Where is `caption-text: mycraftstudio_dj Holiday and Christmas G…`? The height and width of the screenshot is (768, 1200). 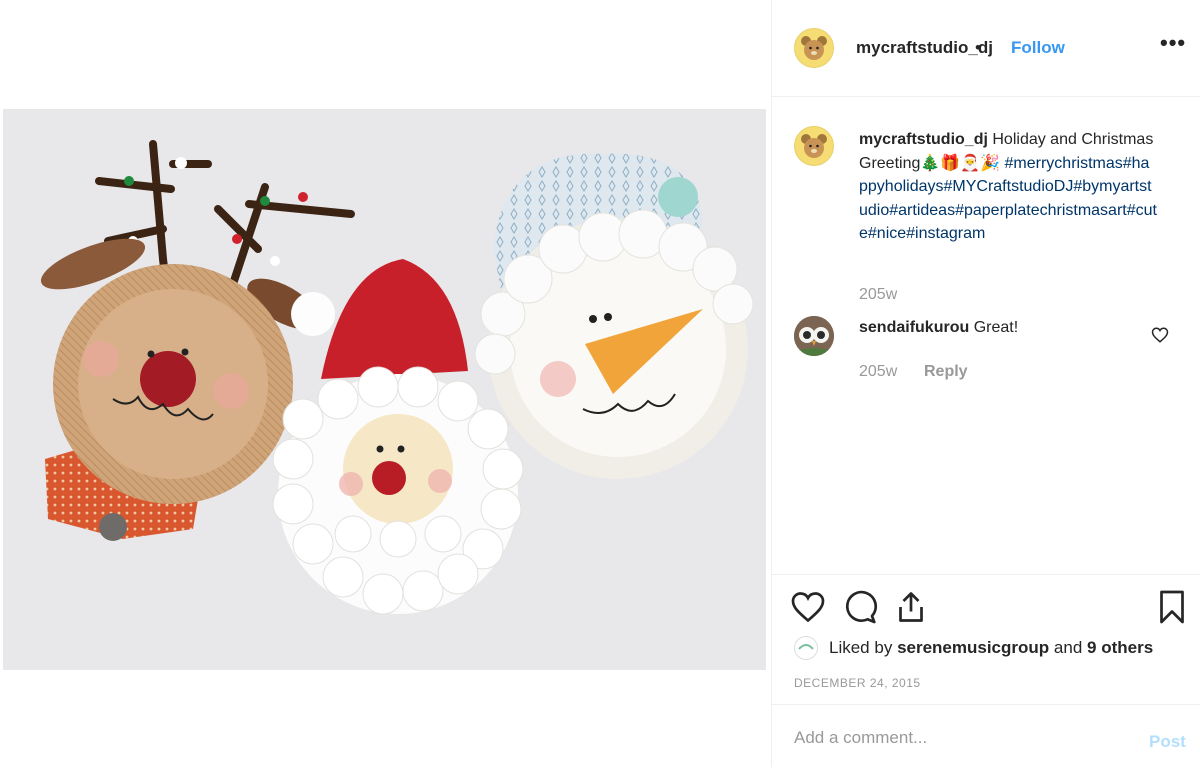
caption-text: mycraftstudio_dj Holiday and Christmas G… is located at coordinates (1008, 187).